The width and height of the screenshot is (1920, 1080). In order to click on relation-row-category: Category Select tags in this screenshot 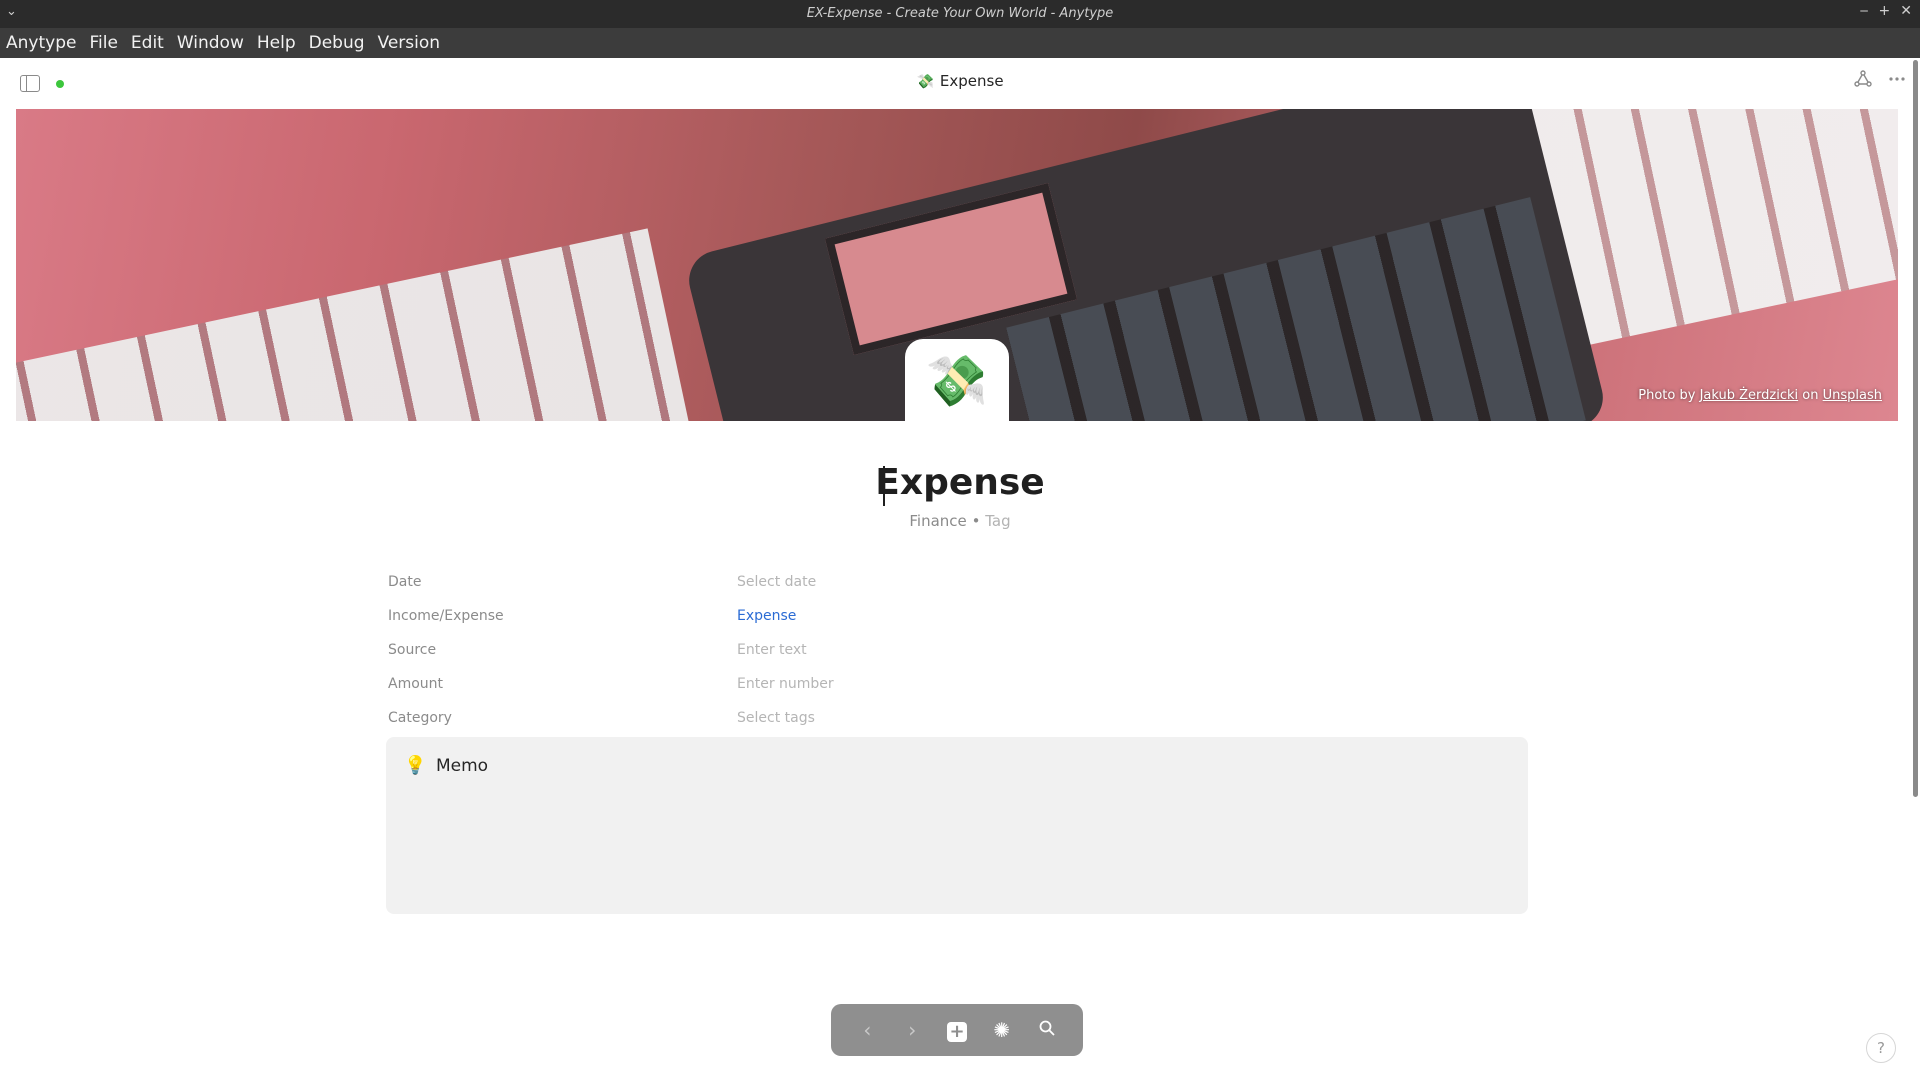, I will do `click(958, 718)`.